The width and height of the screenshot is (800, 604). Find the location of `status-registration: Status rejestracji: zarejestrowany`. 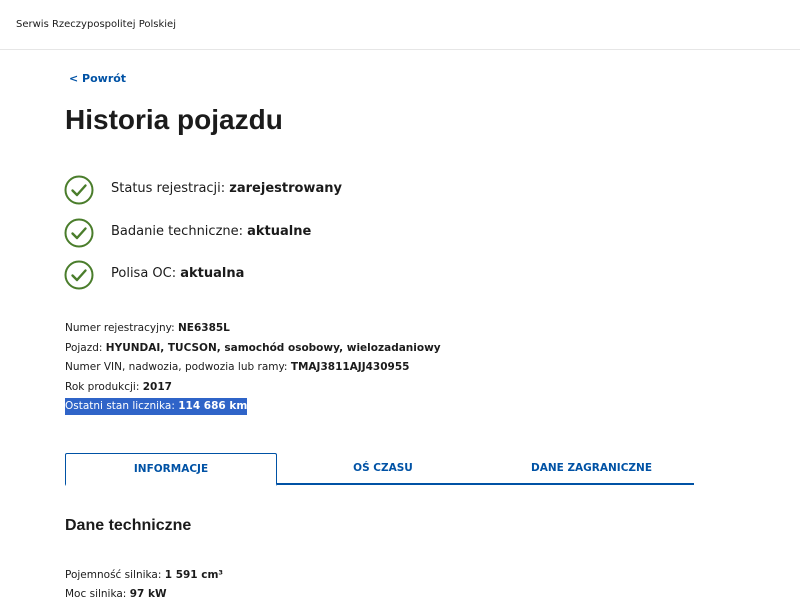

status-registration: Status rejestracji: zarejestrowany is located at coordinates (314, 190).